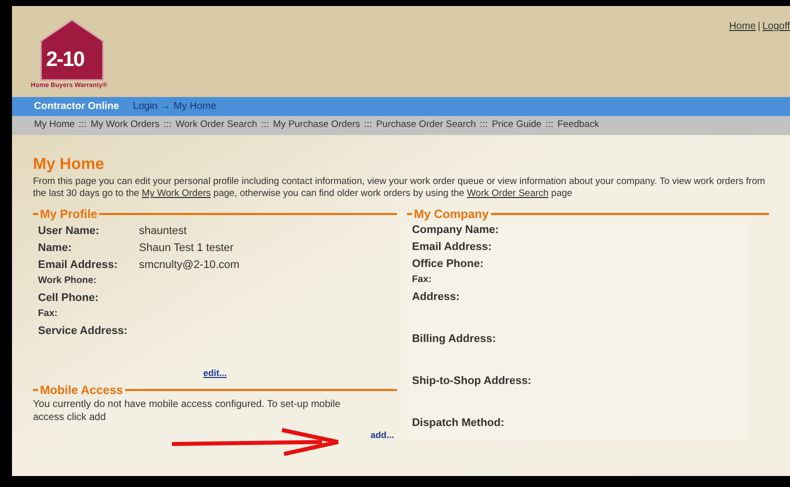 Image resolution: width=790 pixels, height=487 pixels. I want to click on nav-link: Purchase Order Search, so click(426, 125).